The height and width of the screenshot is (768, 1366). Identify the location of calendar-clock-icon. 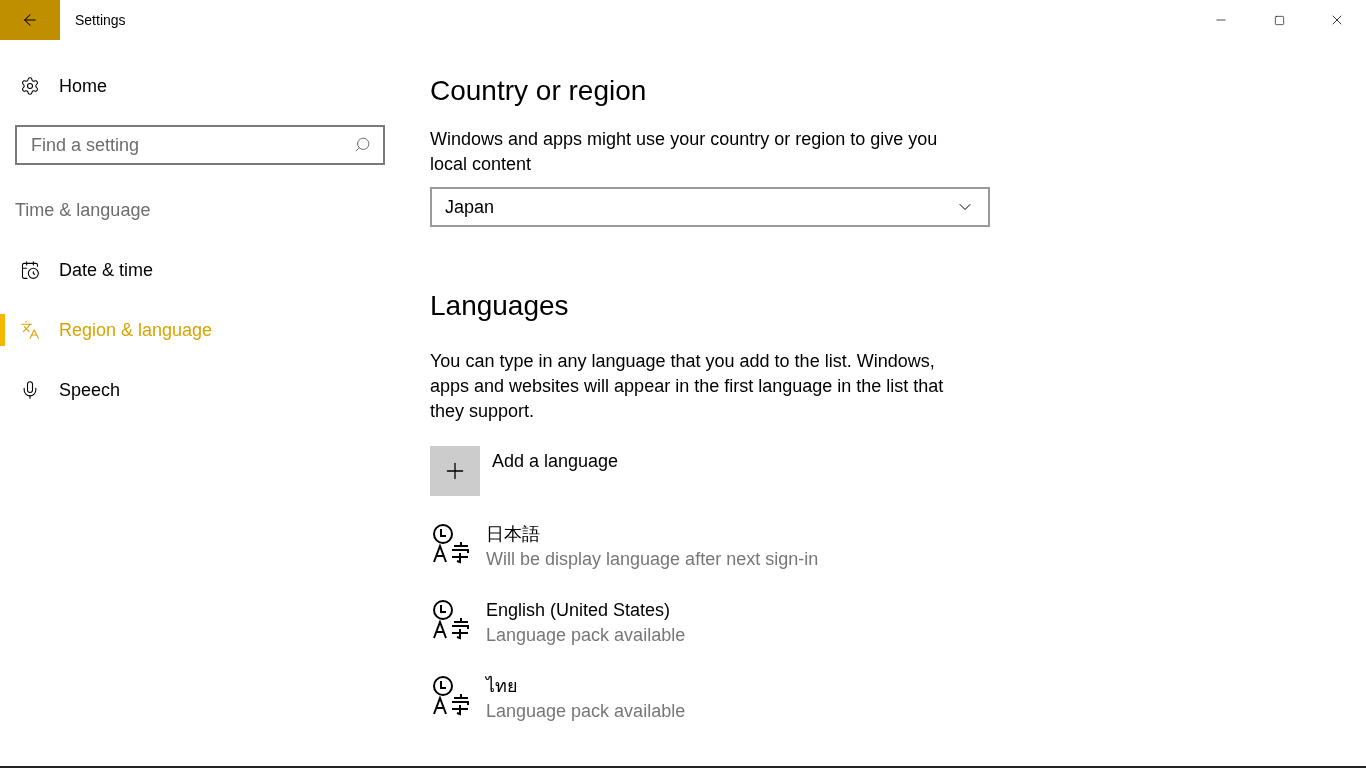
(30, 270).